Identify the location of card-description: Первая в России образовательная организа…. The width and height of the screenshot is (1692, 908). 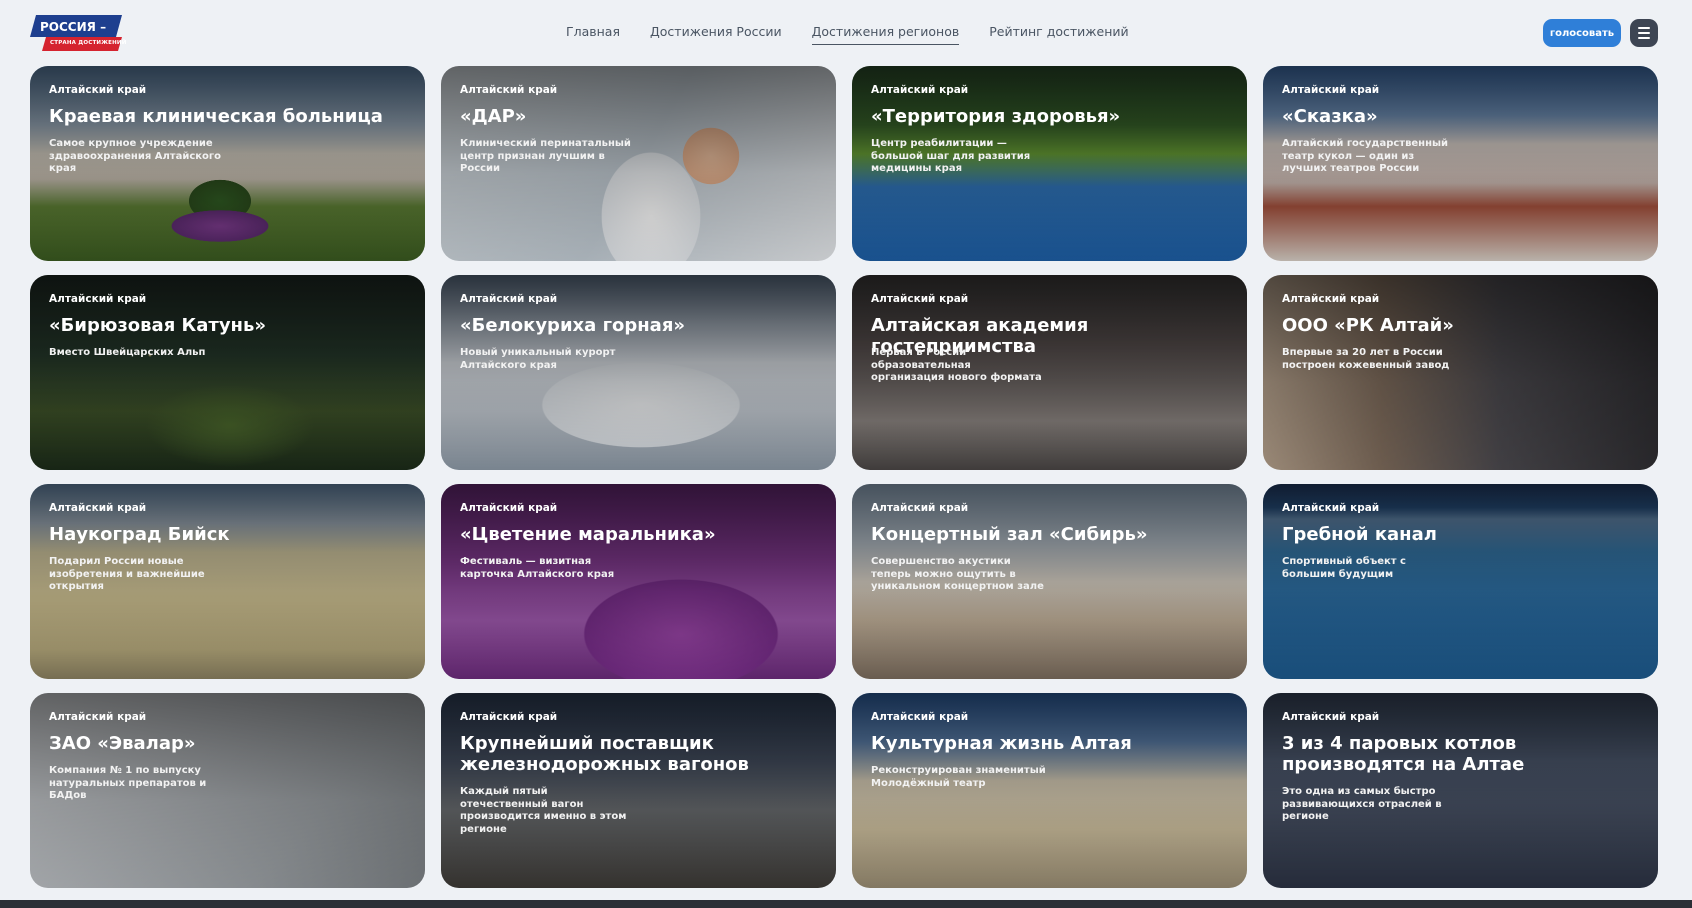
(956, 365).